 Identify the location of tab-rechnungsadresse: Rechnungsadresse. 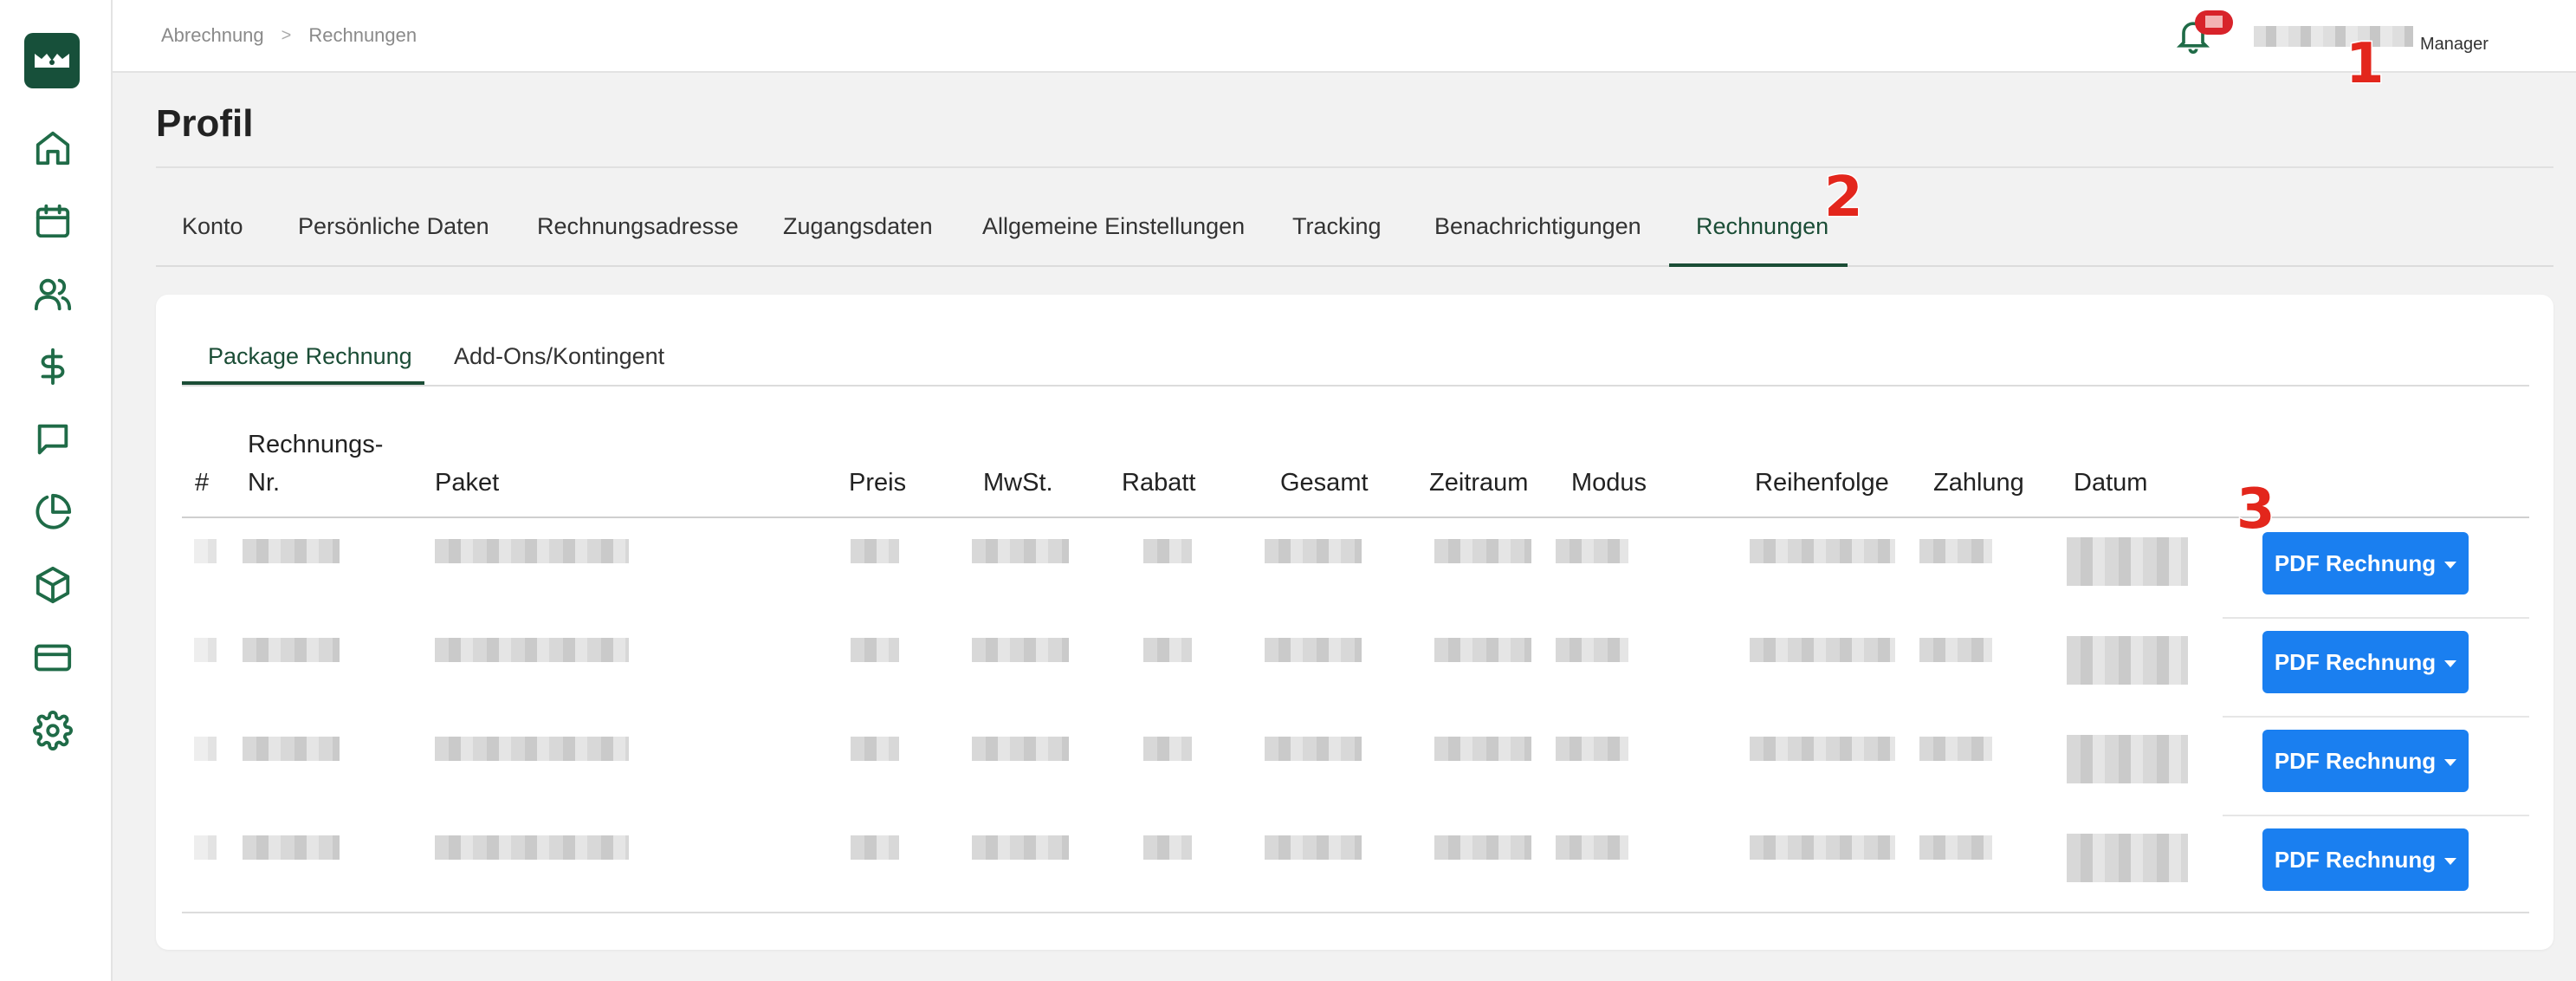
(638, 227).